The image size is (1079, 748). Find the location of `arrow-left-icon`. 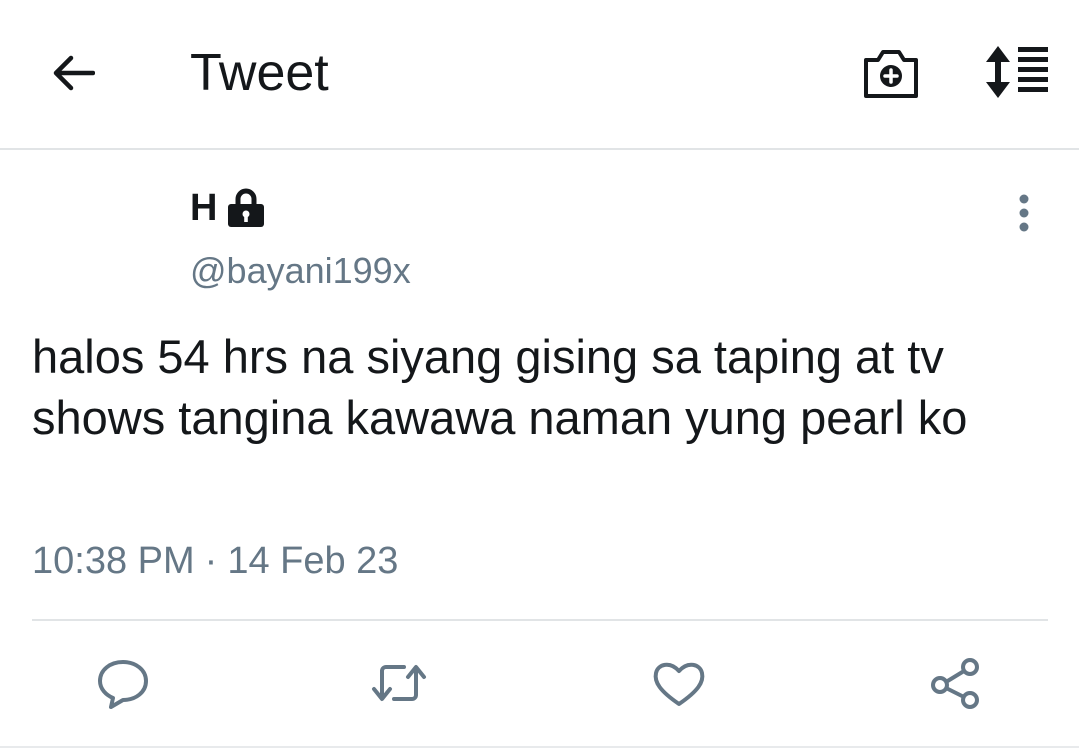

arrow-left-icon is located at coordinates (74, 73).